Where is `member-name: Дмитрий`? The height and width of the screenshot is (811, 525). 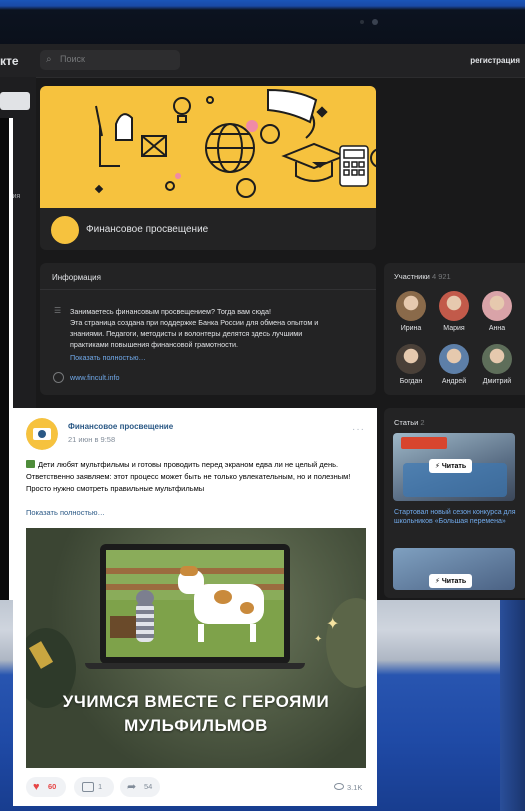
member-name: Дмитрий is located at coordinates (497, 381).